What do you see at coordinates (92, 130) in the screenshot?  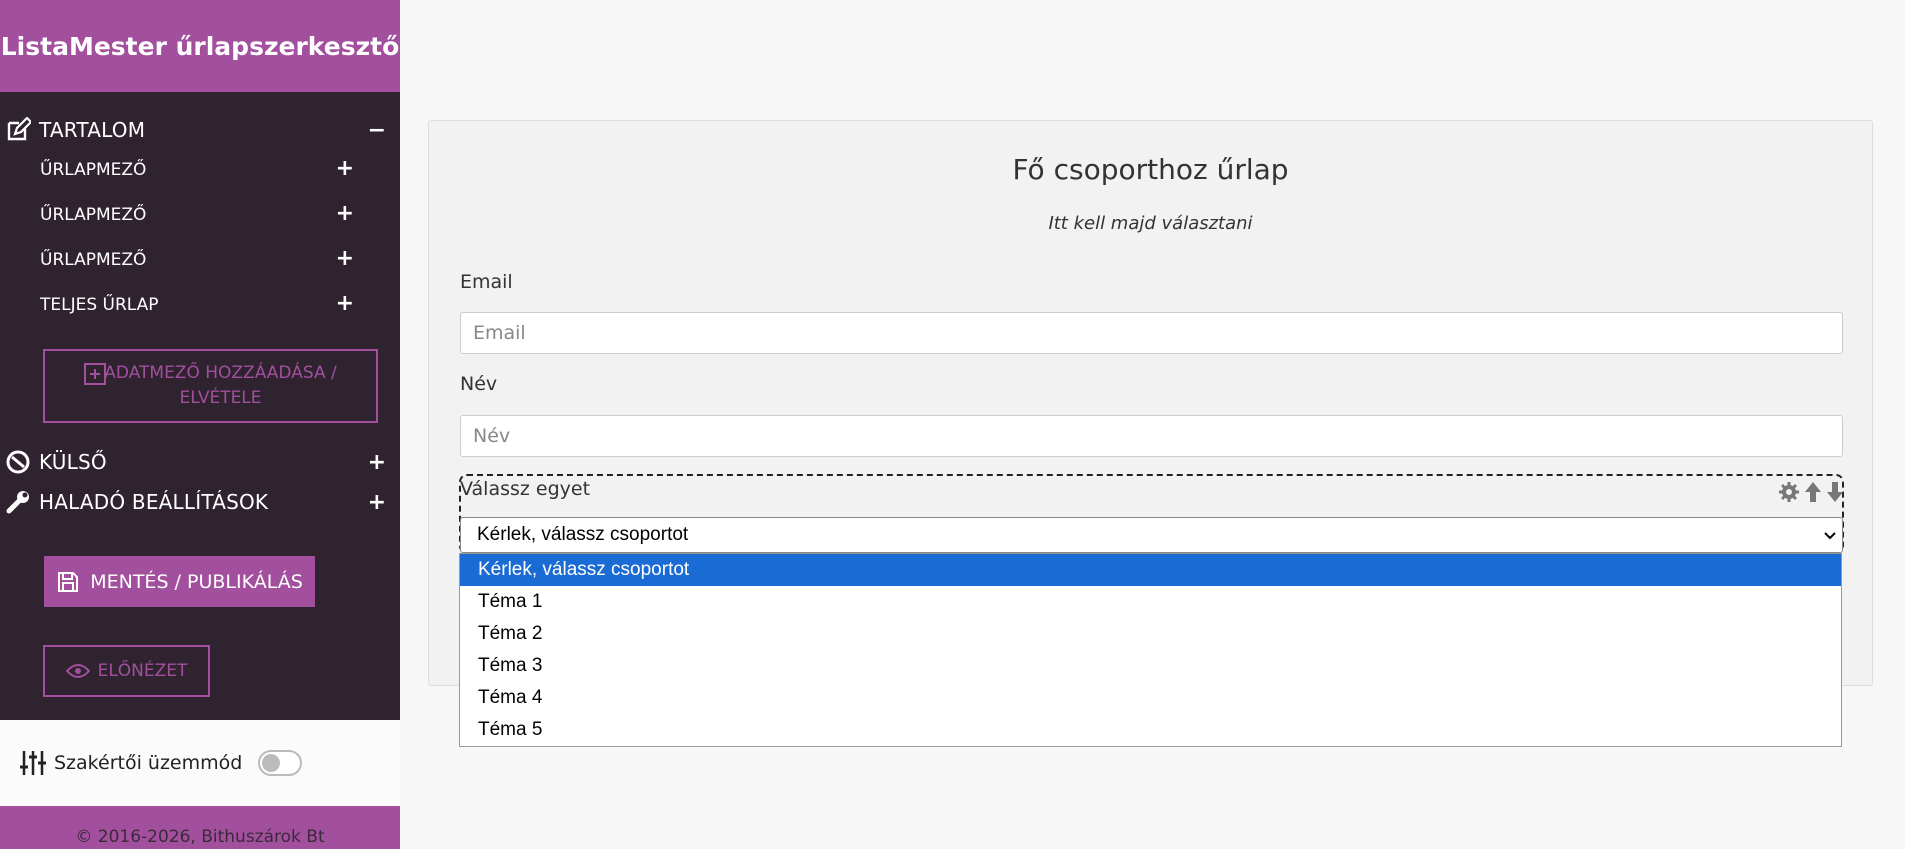 I see `section-content-label: TARTALOM` at bounding box center [92, 130].